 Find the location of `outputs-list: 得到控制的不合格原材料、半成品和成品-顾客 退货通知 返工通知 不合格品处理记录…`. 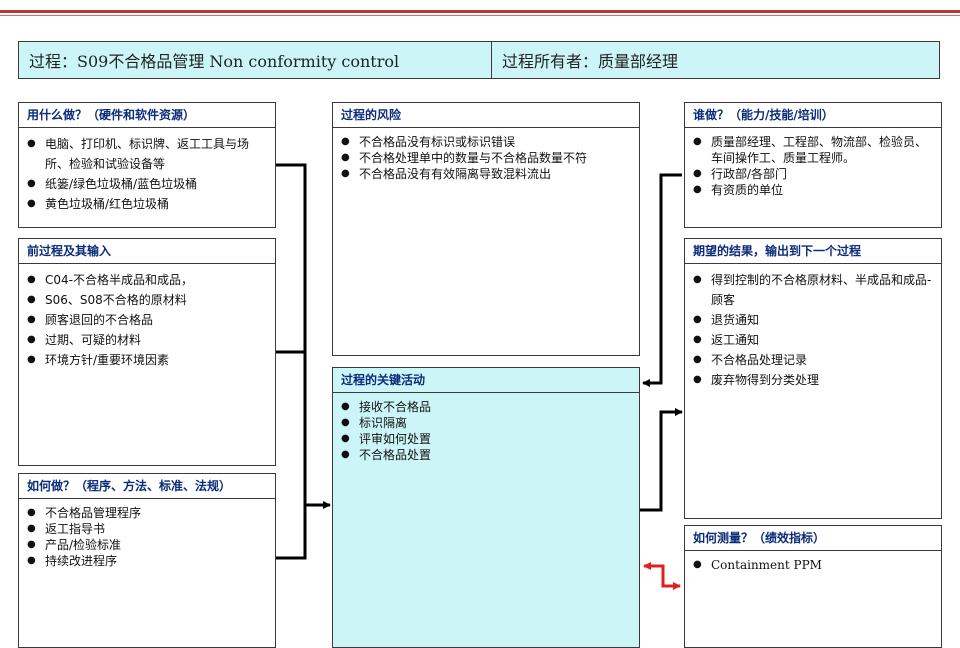

outputs-list: 得到控制的不合格原材料、半成品和成品-顾客 退货通知 返工通知 不合格品处理记录… is located at coordinates (813, 327).